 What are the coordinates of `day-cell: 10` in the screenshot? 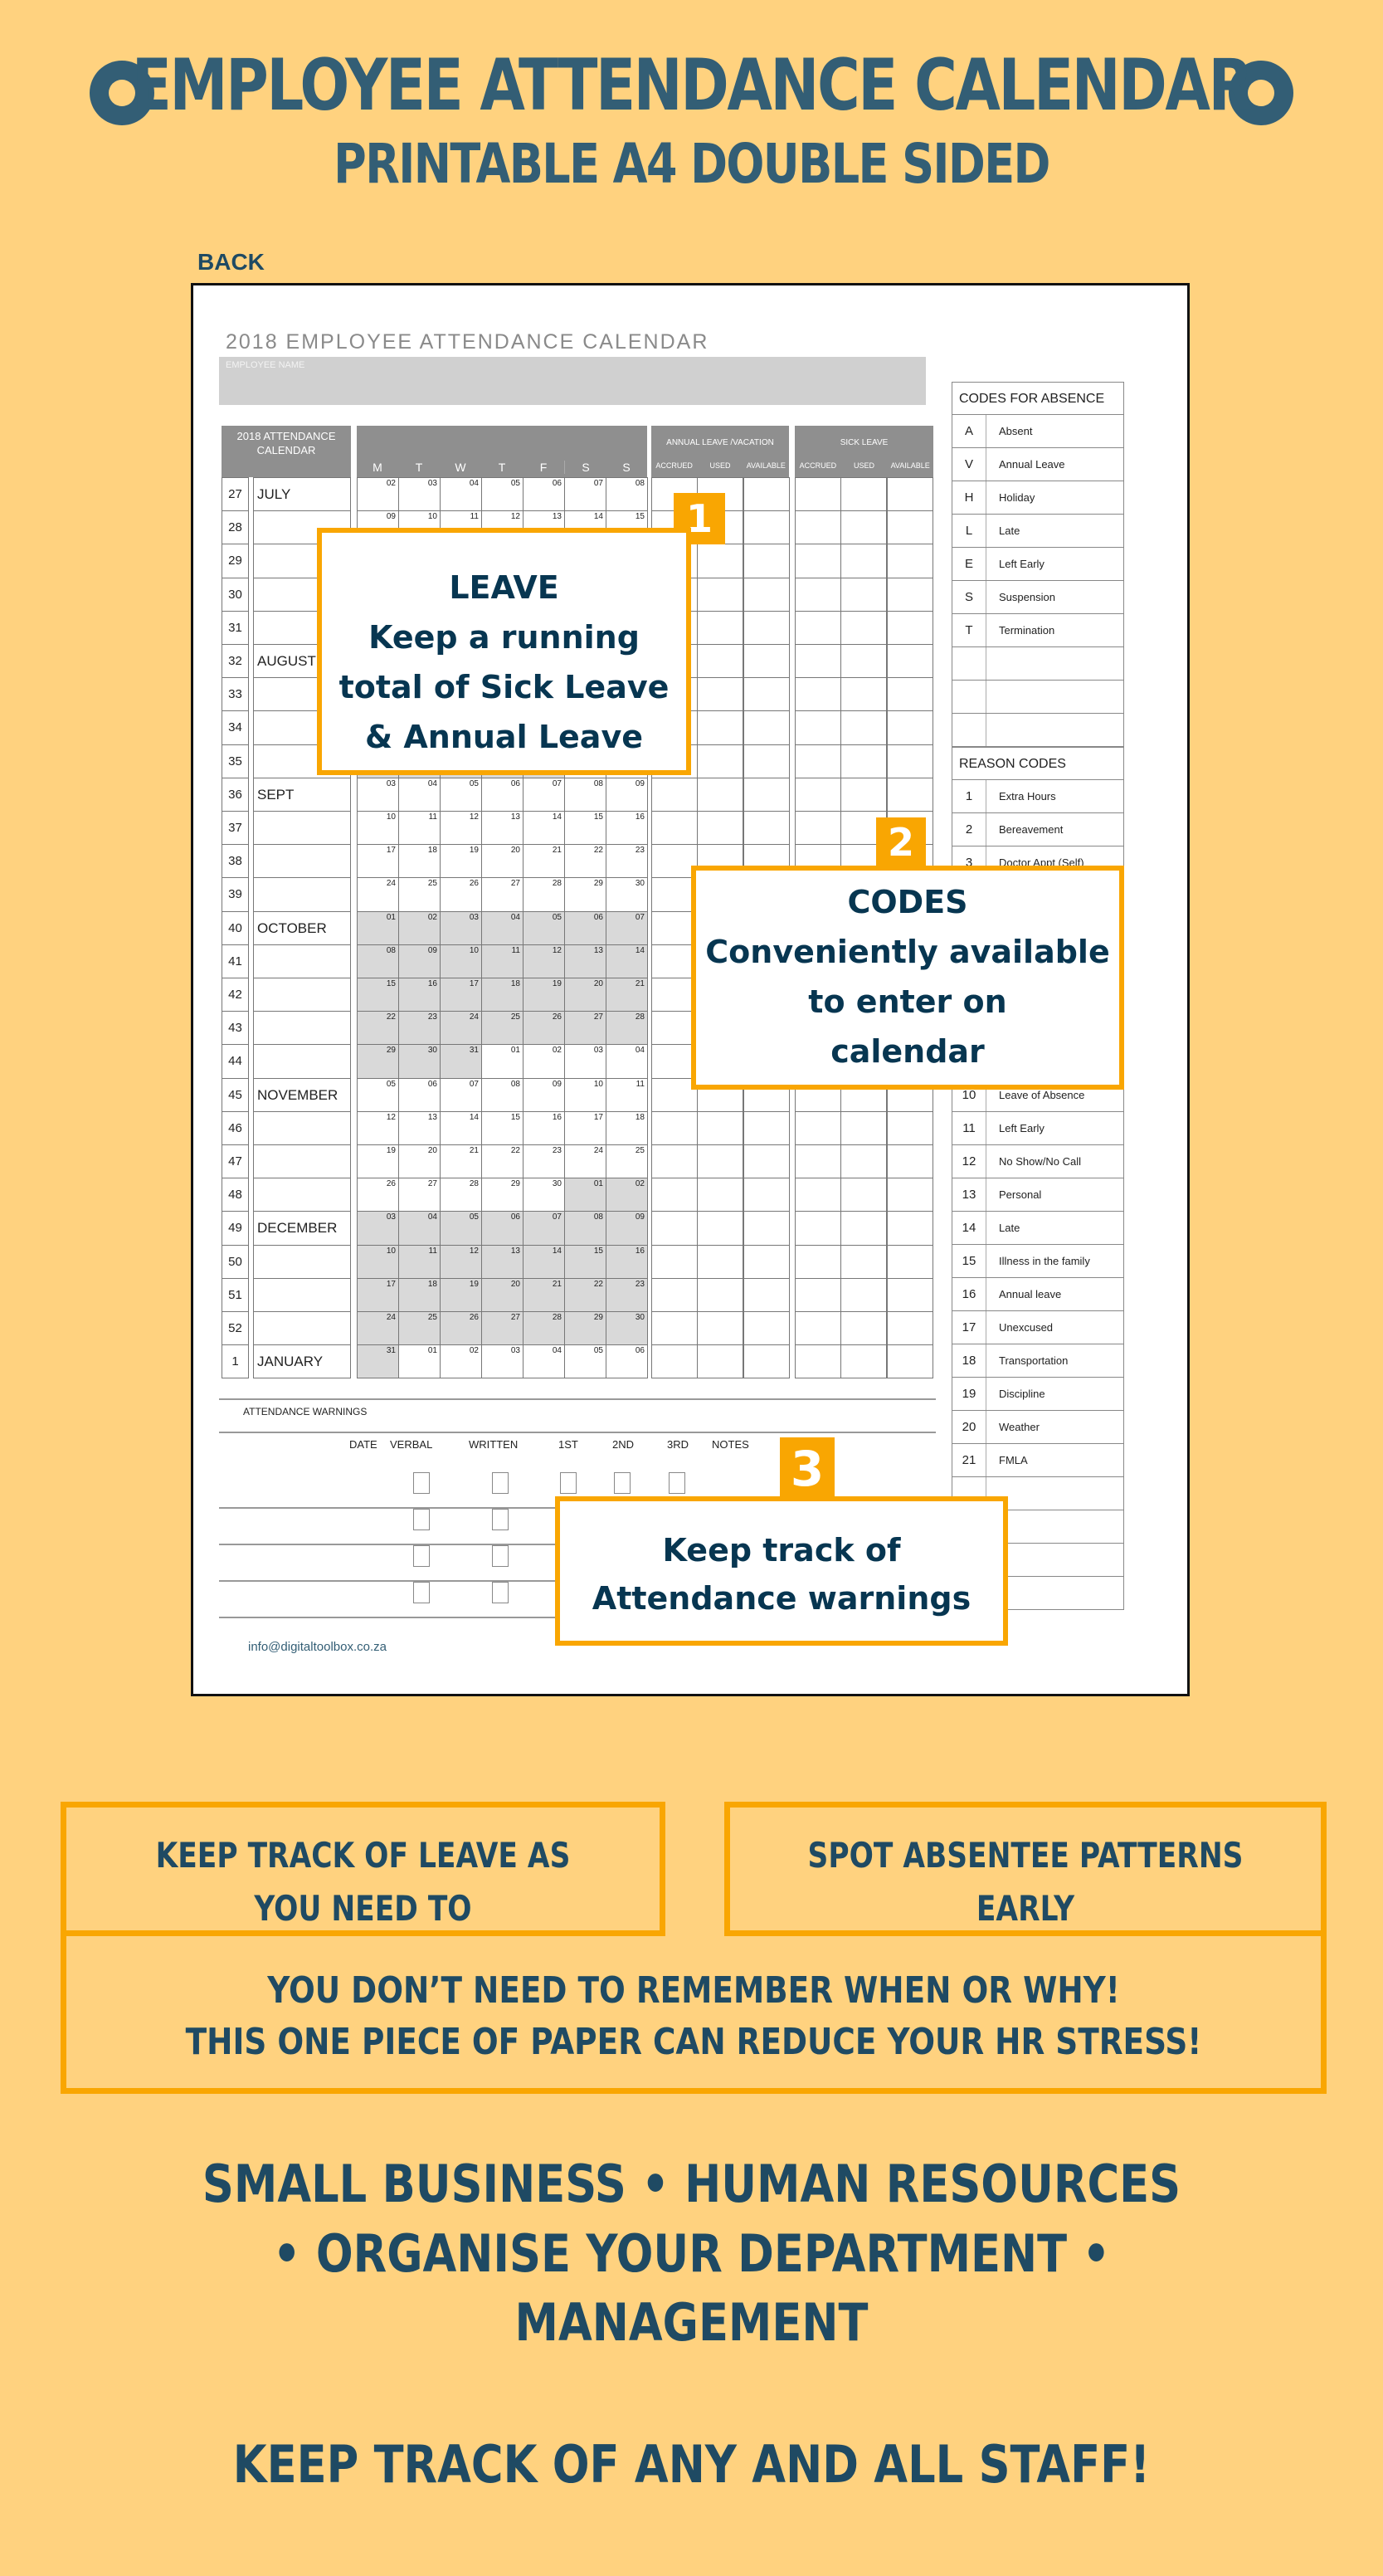 It's located at (378, 829).